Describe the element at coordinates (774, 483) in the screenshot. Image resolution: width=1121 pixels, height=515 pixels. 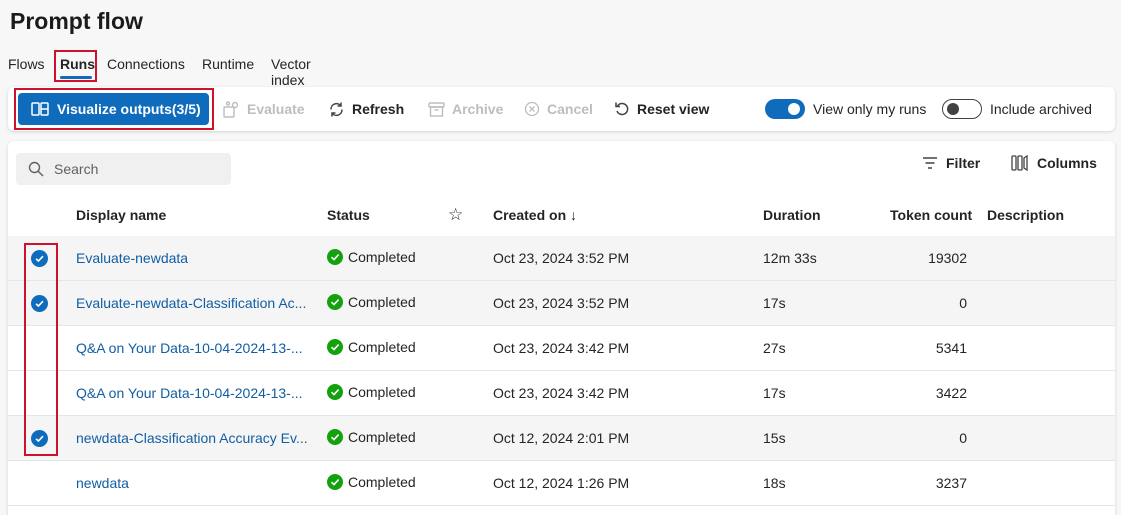
I see `duration-cell: 18s` at that location.